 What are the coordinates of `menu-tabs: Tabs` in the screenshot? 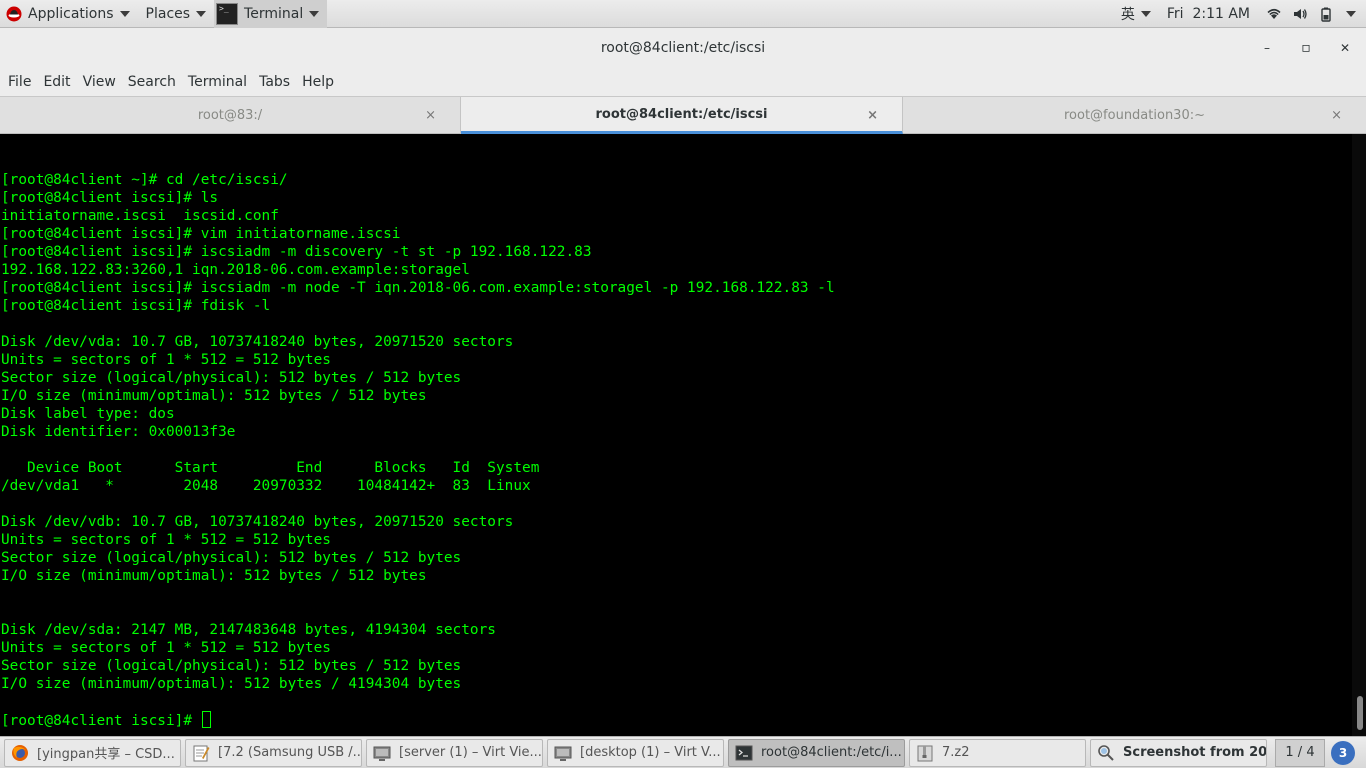 It's located at (274, 82).